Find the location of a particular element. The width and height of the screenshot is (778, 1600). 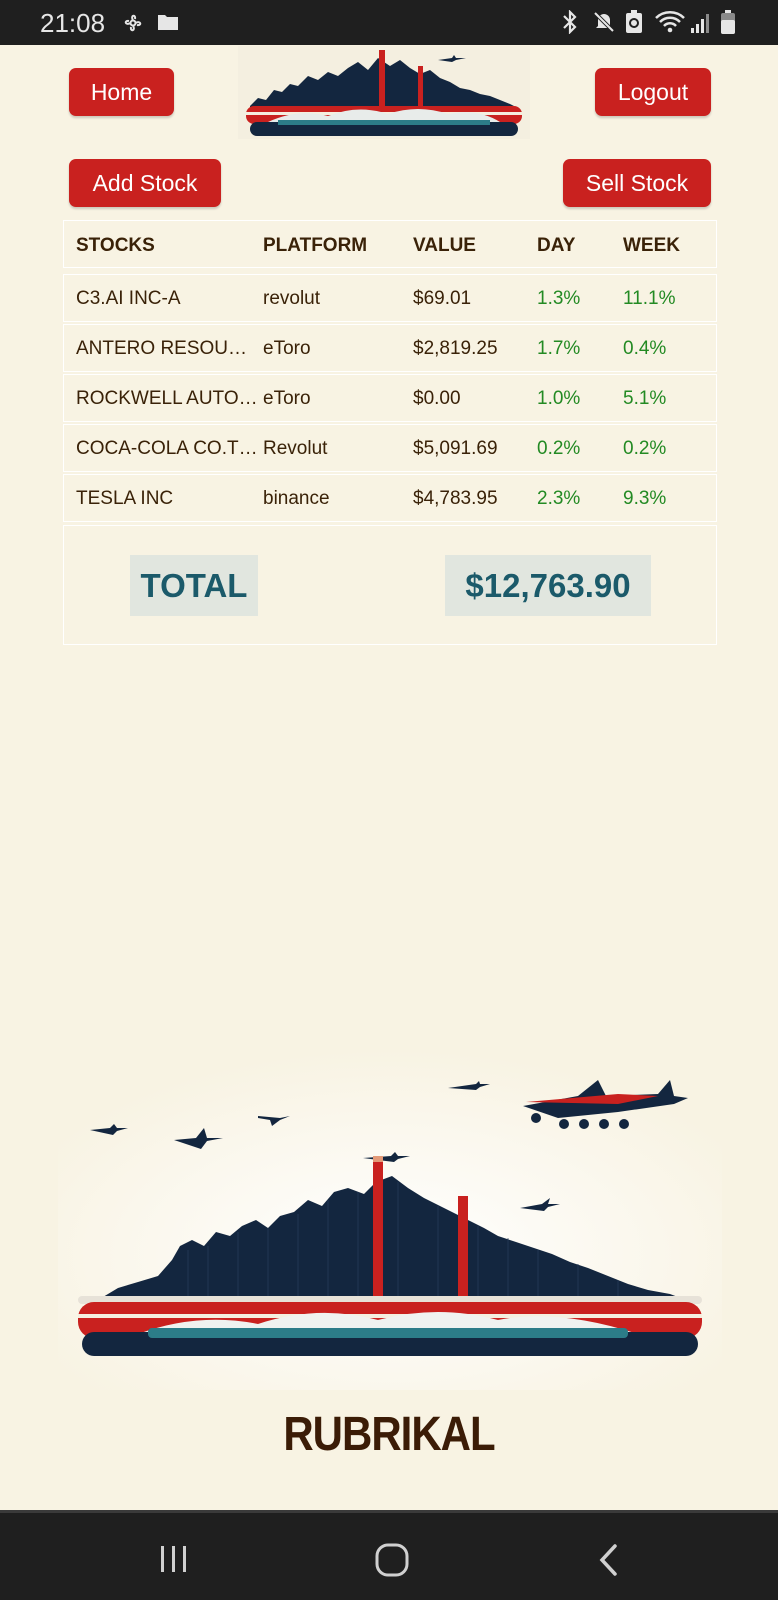

cell-value: $5,091.69 is located at coordinates (455, 448).